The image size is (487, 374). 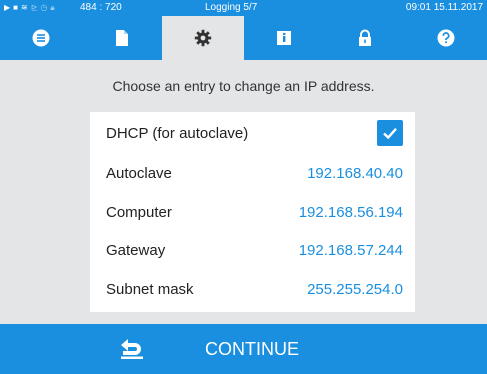 I want to click on lock-icon, so click(x=365, y=37).